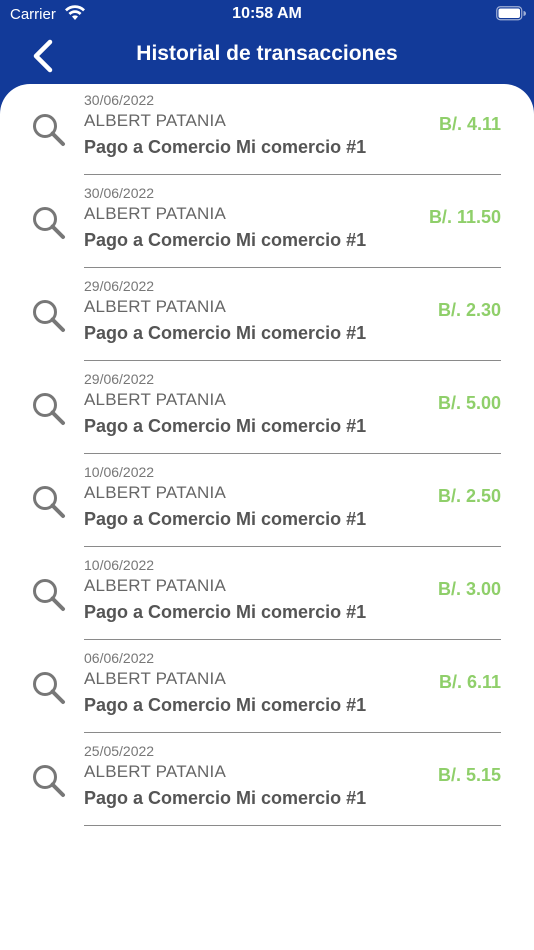 This screenshot has height=950, width=534. I want to click on transaction-date: 06/06/2022, so click(119, 658).